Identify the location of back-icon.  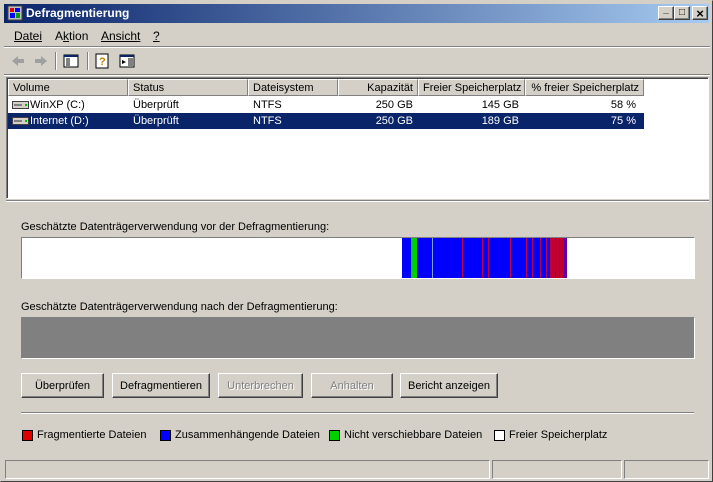
(18, 61).